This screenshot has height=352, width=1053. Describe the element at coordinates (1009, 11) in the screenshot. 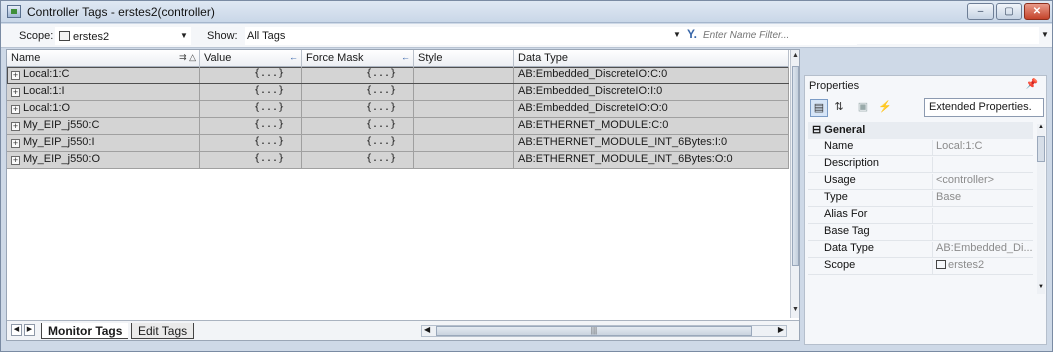

I see `maximize-button: ▢` at that location.